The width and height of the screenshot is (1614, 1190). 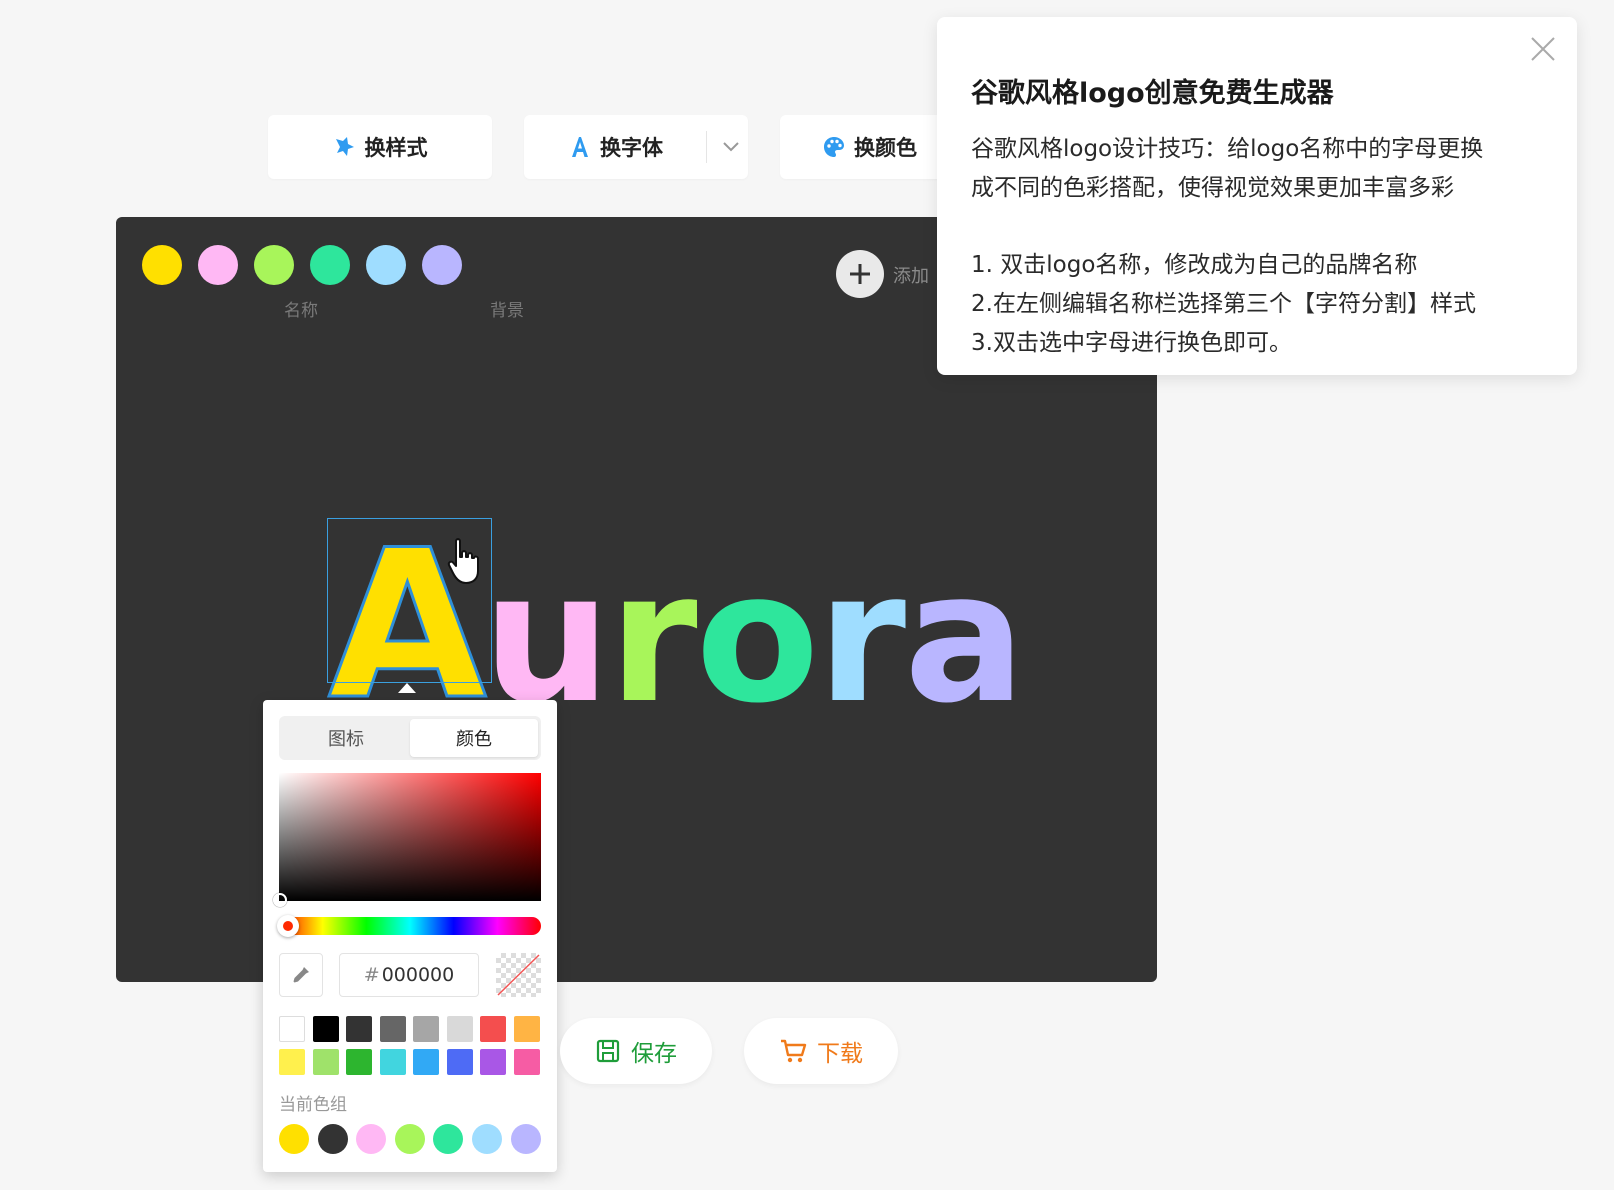 What do you see at coordinates (396, 148) in the screenshot?
I see `change-style-label: 换样式` at bounding box center [396, 148].